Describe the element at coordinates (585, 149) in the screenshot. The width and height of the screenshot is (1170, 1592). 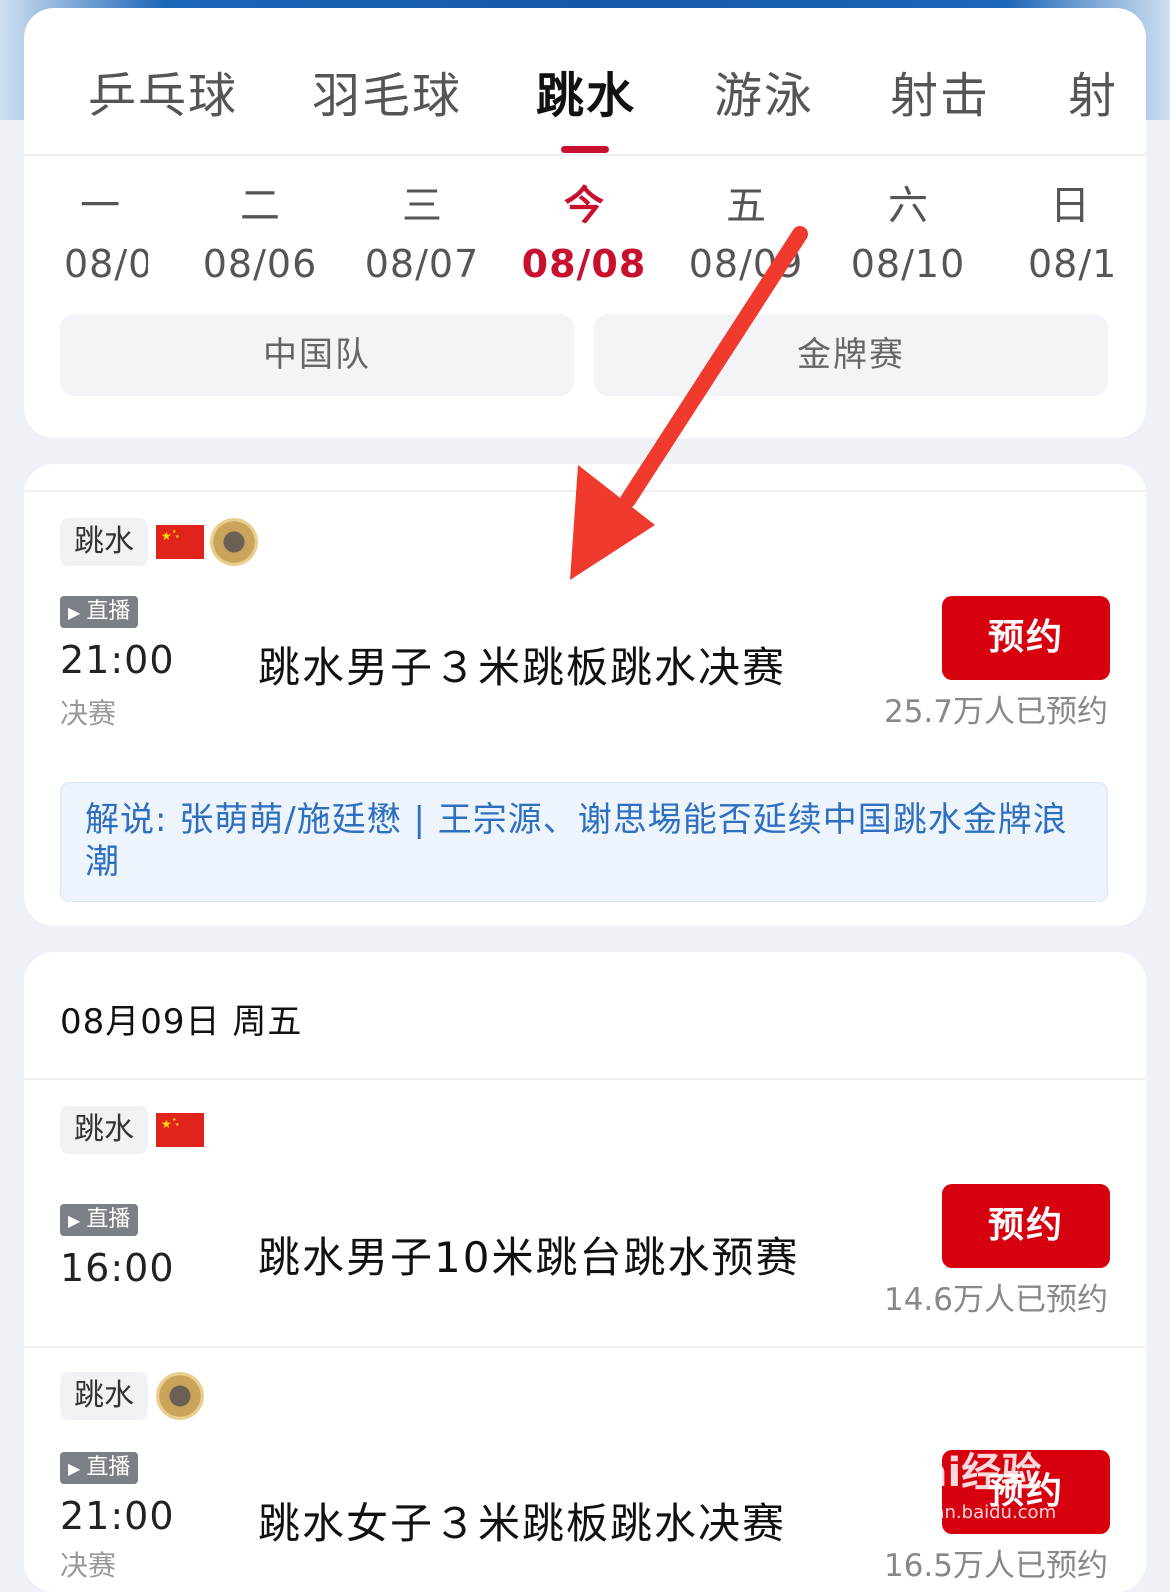
I see `active-tab-indicator` at that location.